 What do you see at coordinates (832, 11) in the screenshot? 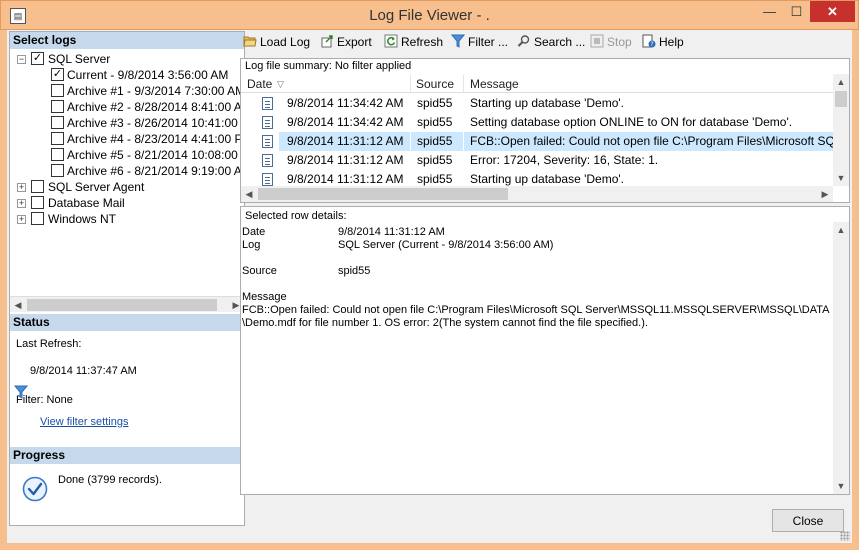
I see `close-window-button: ✕` at bounding box center [832, 11].